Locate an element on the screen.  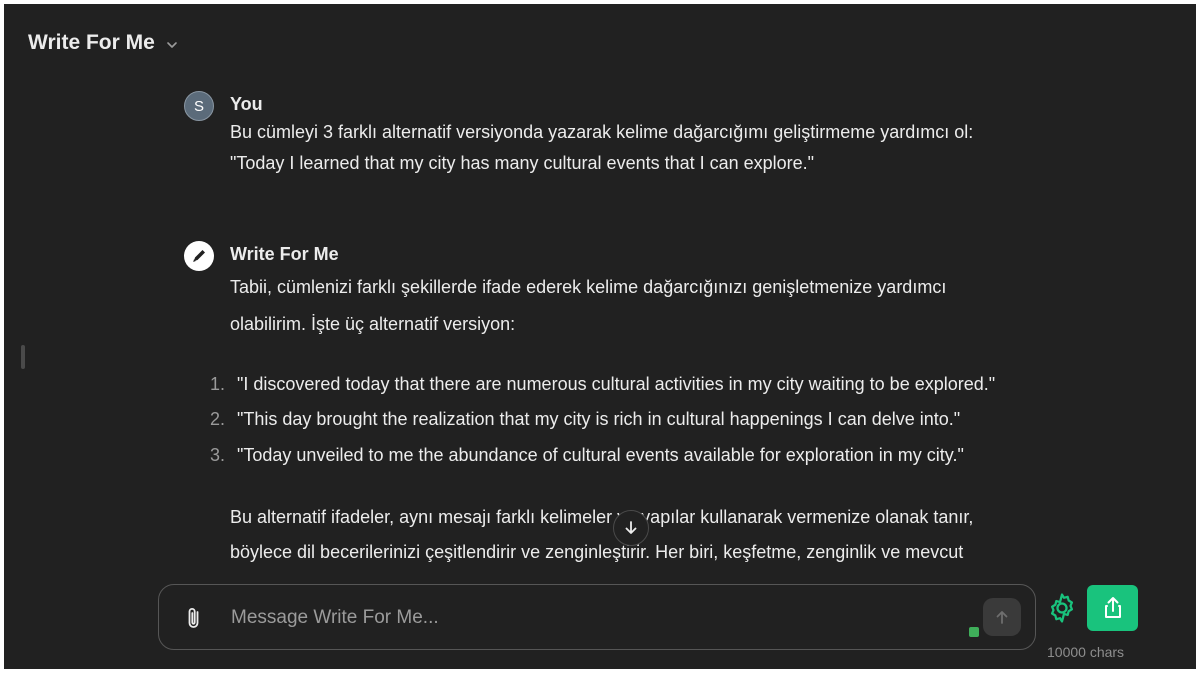
sidebar-toggle-handle is located at coordinates (23, 357).